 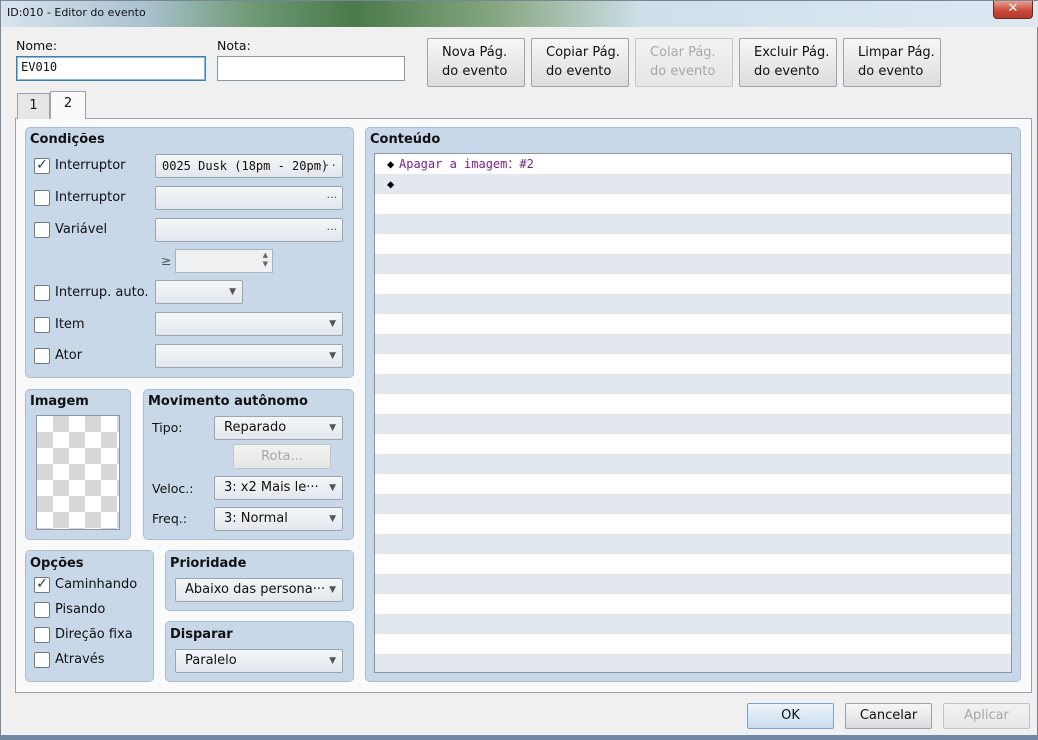 I want to click on window-title: ID:010 - Editor do evento, so click(x=76, y=12).